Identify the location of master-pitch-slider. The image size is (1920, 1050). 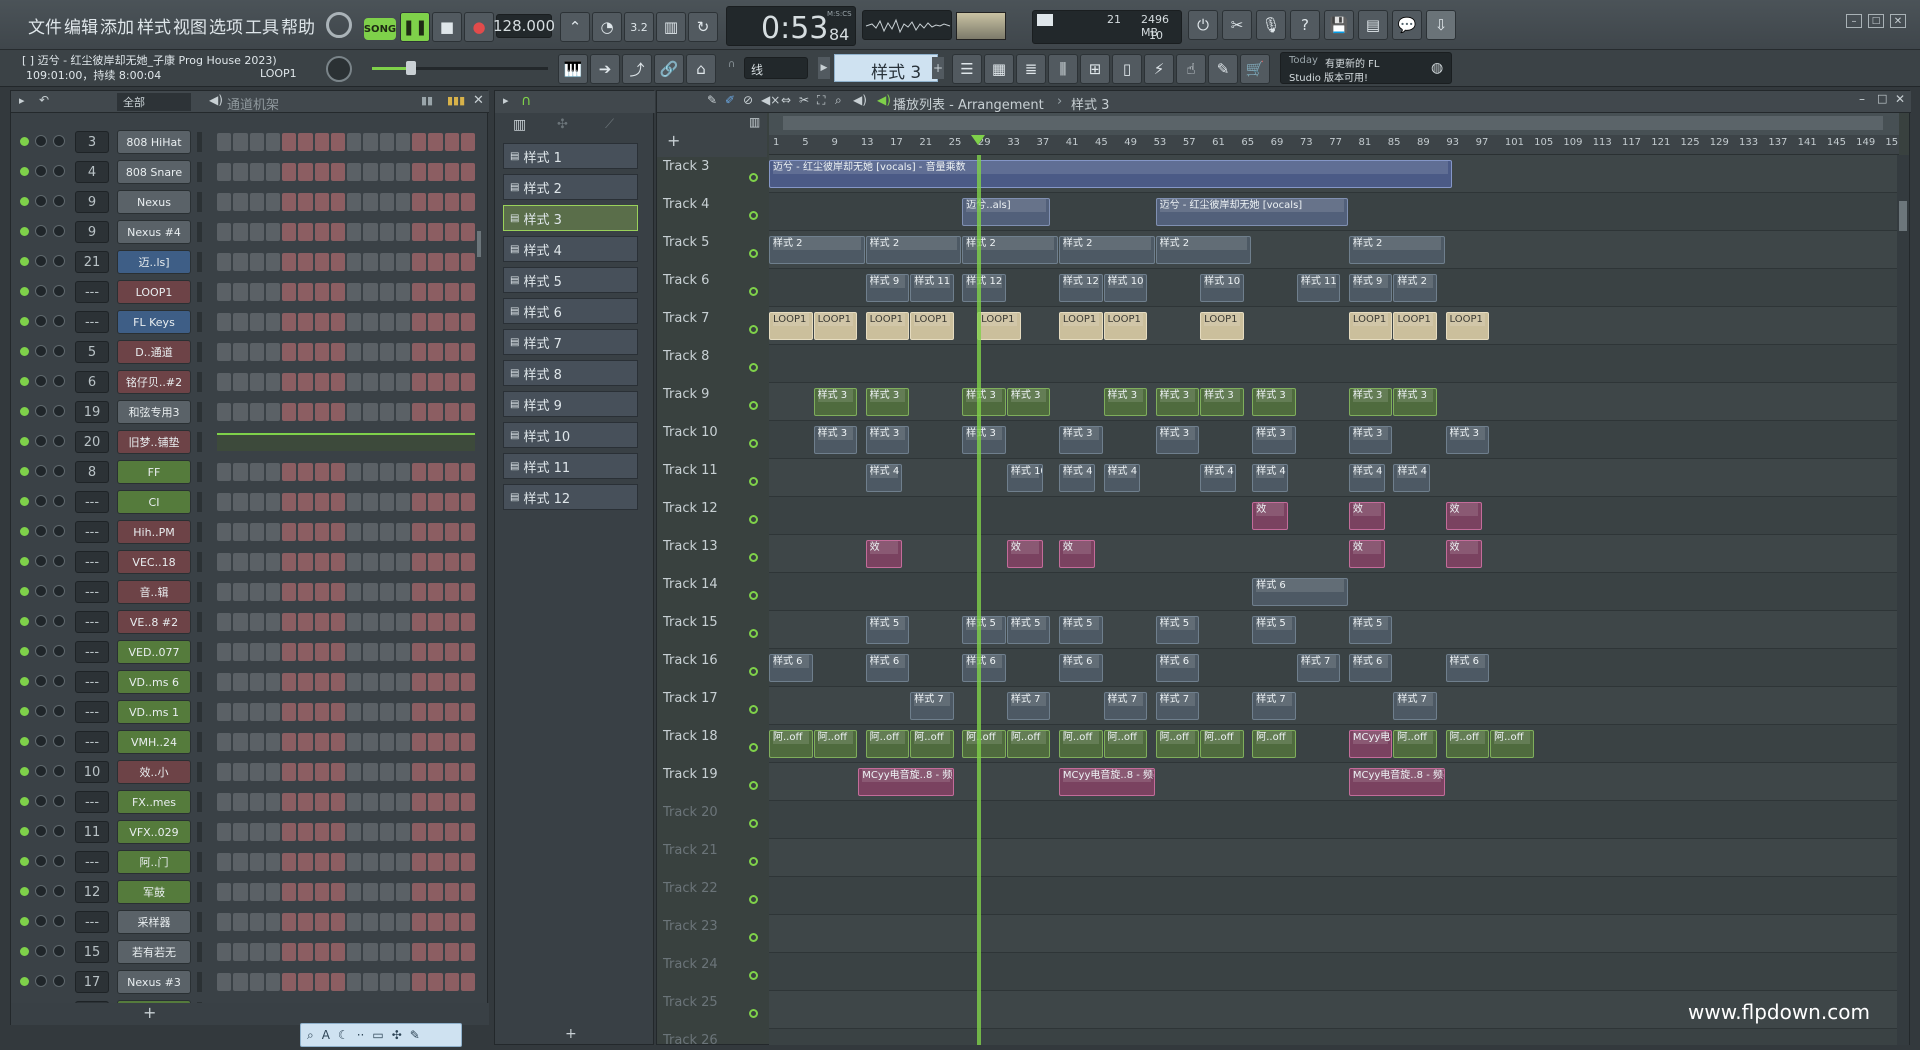
(460, 68).